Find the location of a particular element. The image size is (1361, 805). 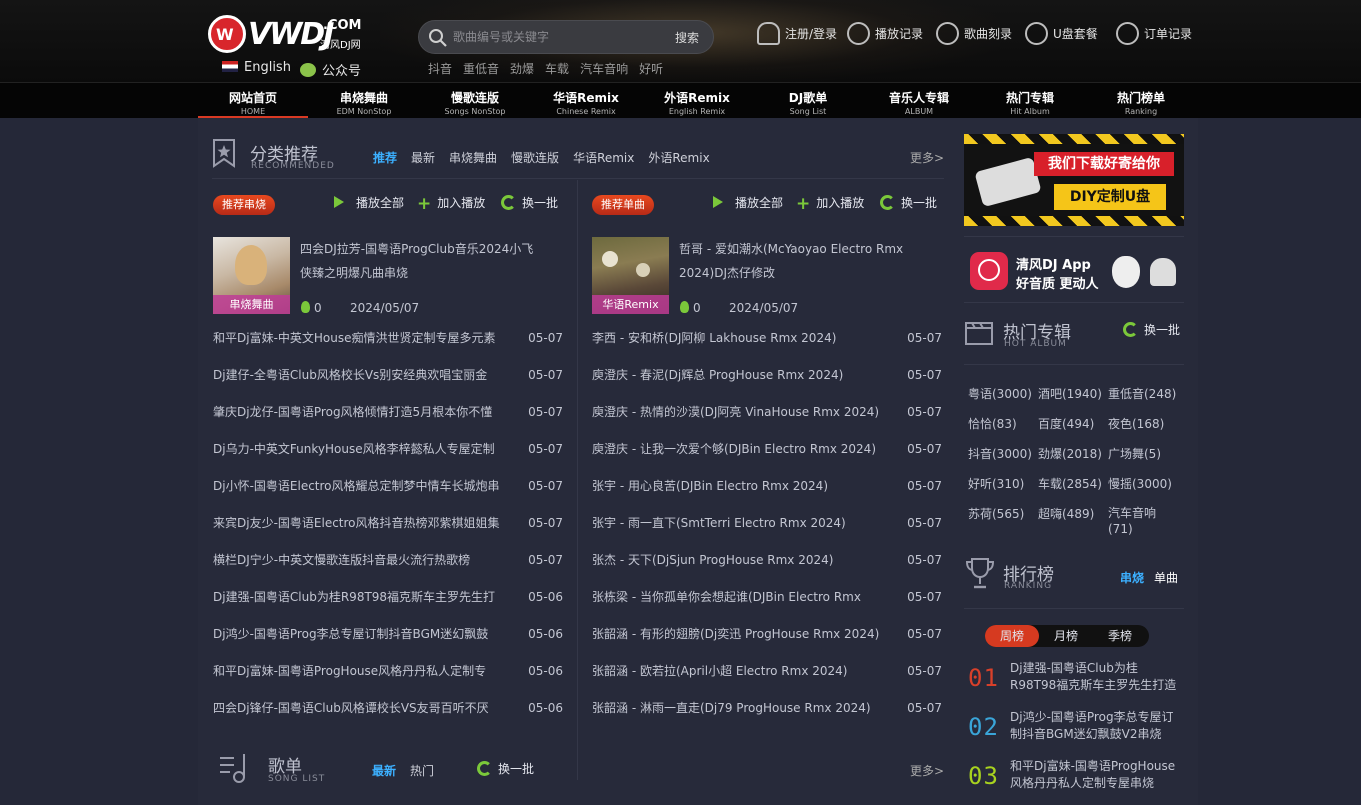

list-item: Dj建强-国粤语Club为桂R98T98福克斯车主罗先生打 05-06 is located at coordinates (388, 597).